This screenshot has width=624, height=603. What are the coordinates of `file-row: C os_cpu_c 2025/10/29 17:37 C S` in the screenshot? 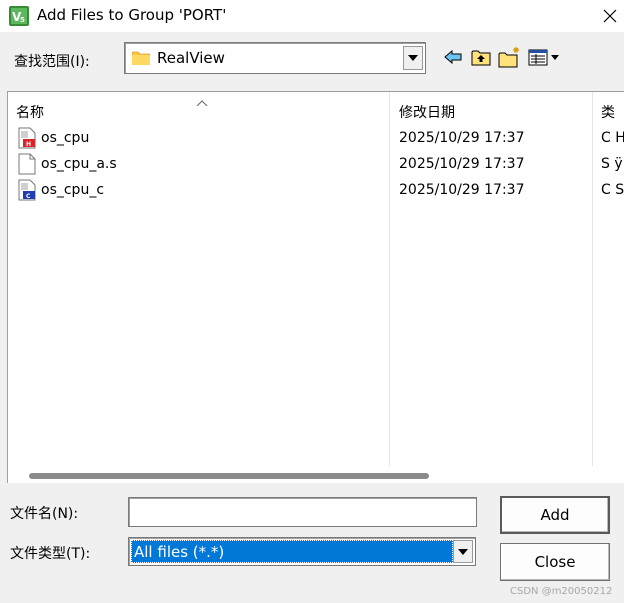 It's located at (316, 190).